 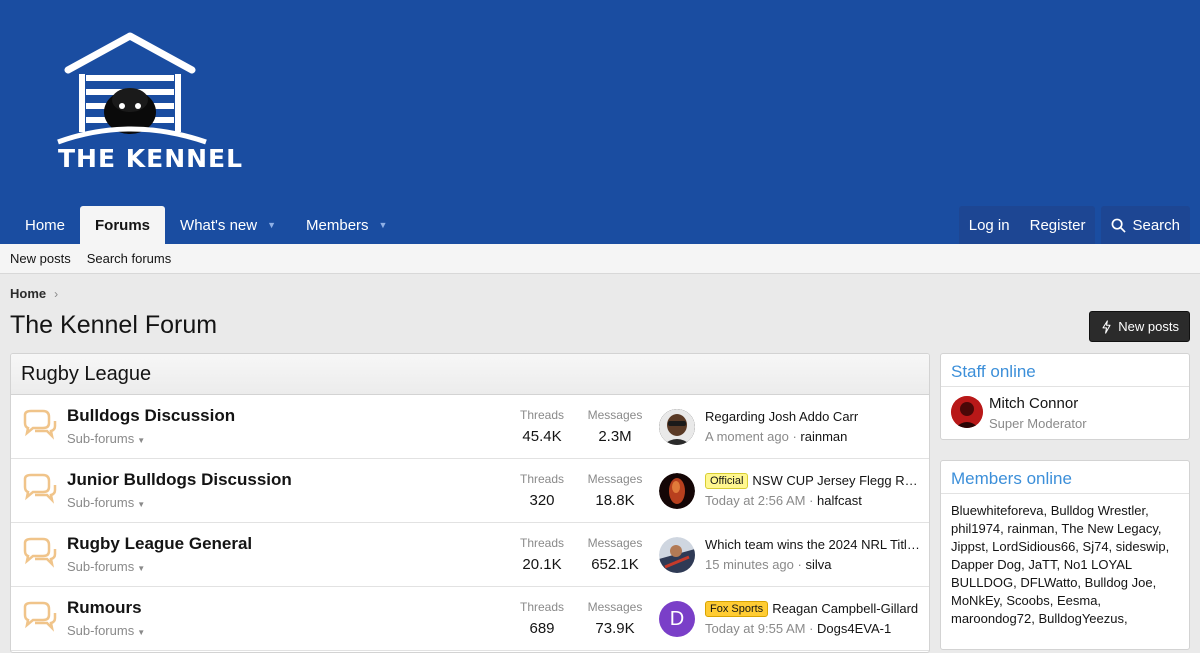 I want to click on messages-stat: Messages 2.3M, so click(x=615, y=426).